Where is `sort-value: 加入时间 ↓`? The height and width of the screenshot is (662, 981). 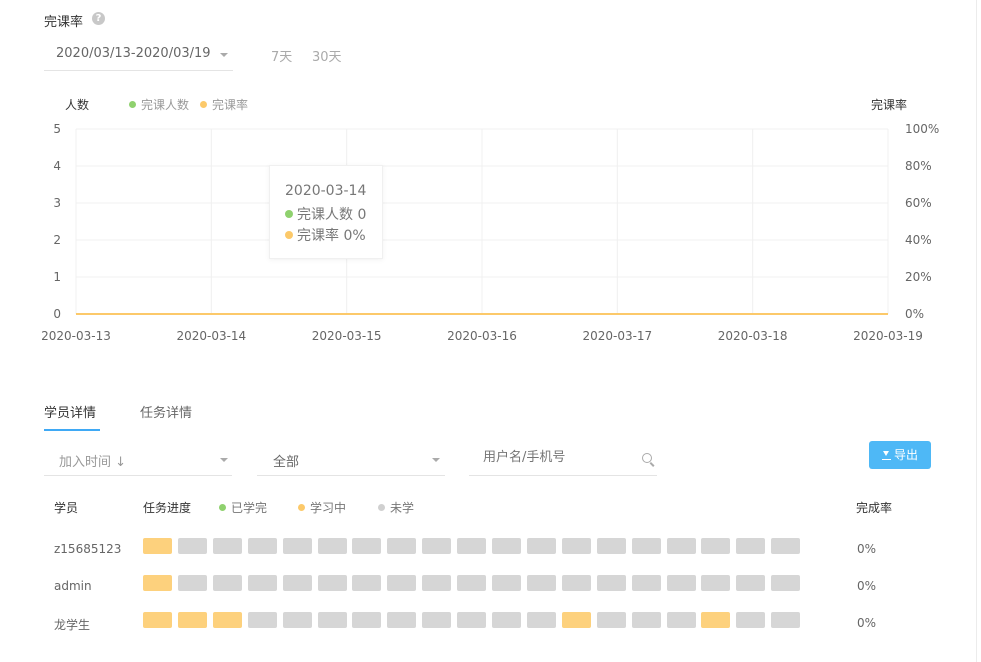 sort-value: 加入时间 ↓ is located at coordinates (93, 462).